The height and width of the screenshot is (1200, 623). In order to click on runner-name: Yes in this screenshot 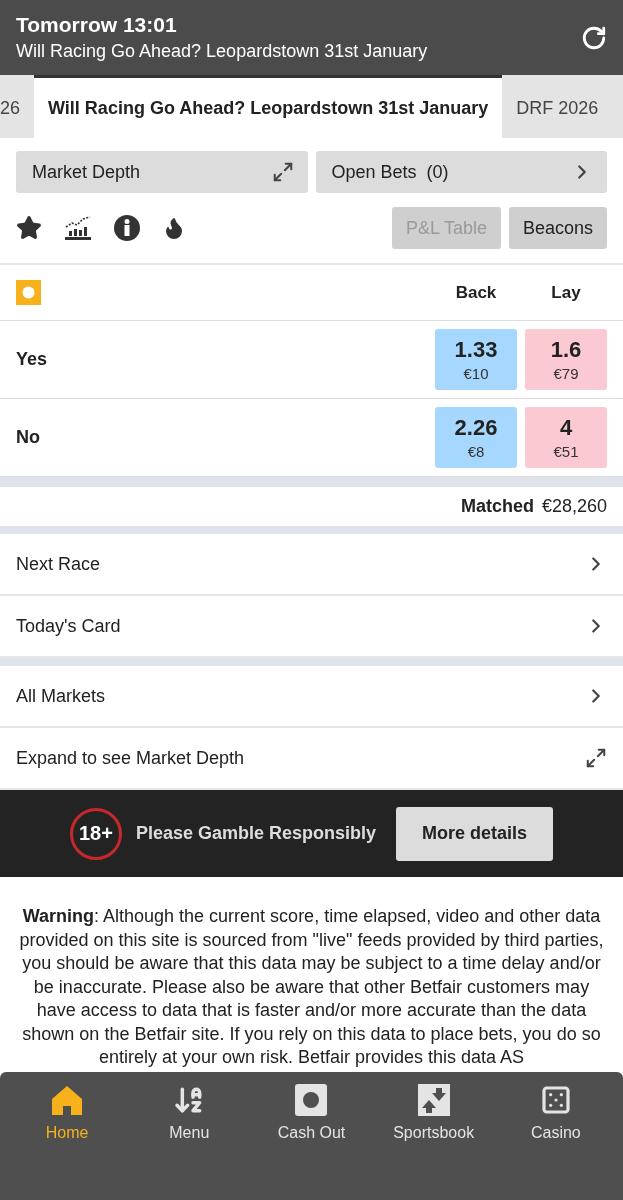, I will do `click(32, 359)`.